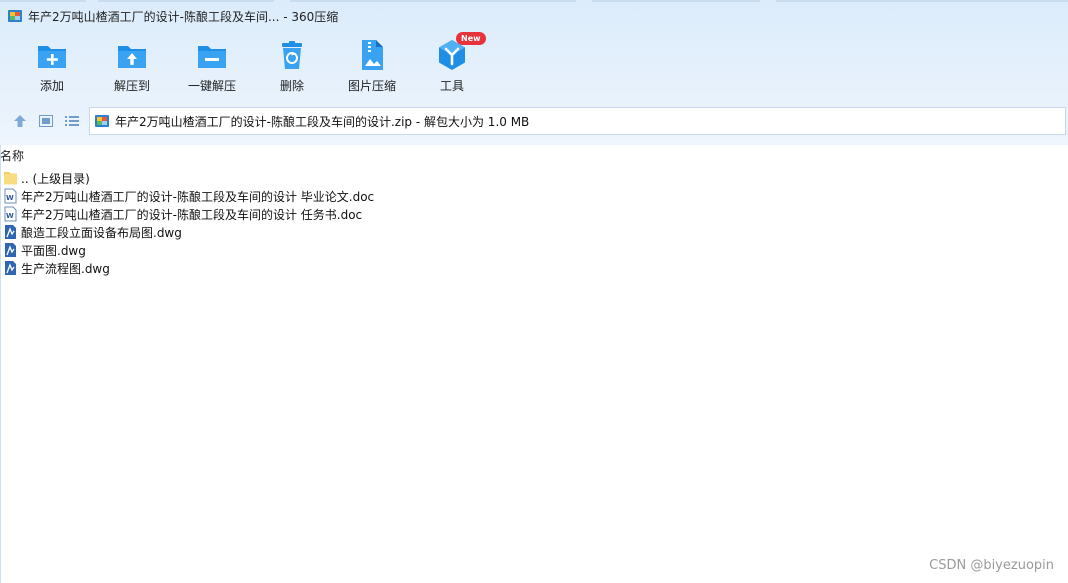 This screenshot has height=583, width=1068. I want to click on file-name: 酿造工段立面设备布局图.dwg, so click(101, 232).